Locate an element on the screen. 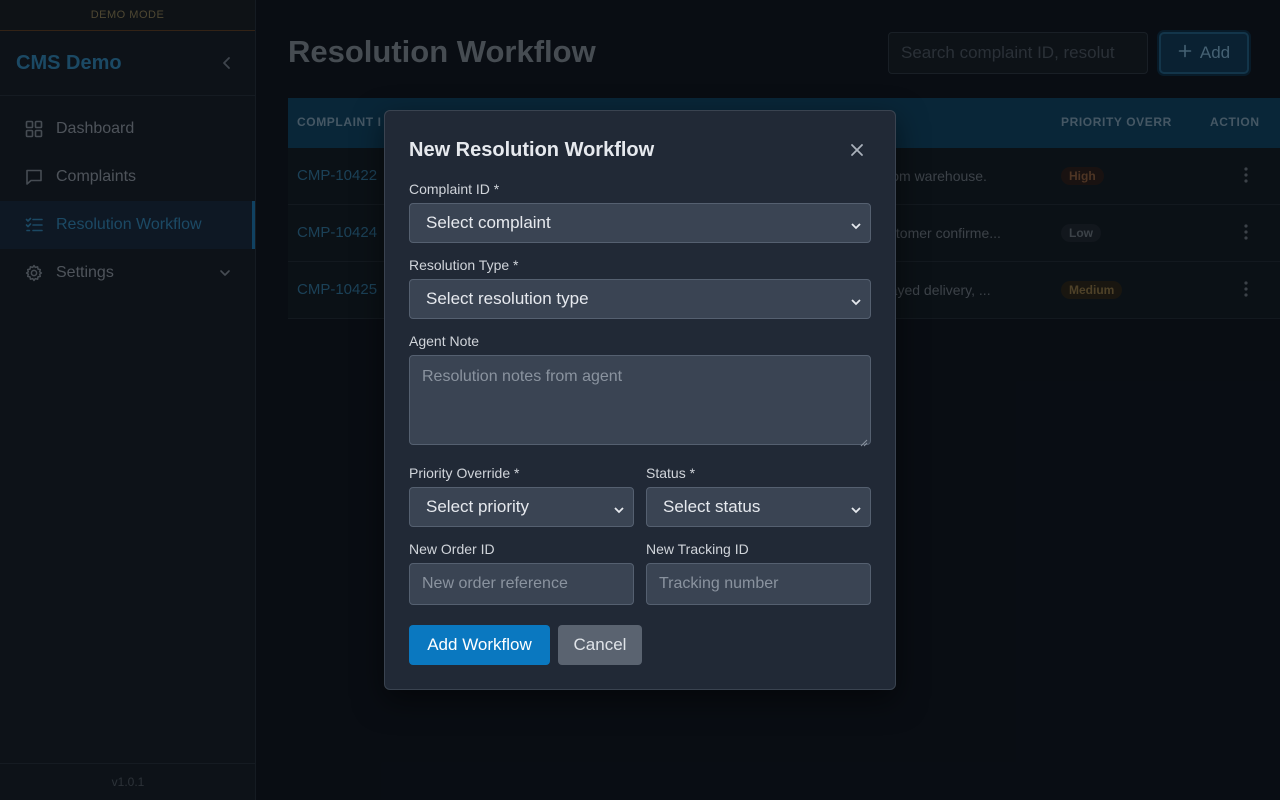 This screenshot has width=1280, height=800. new-order-id-label: New Order ID is located at coordinates (452, 549).